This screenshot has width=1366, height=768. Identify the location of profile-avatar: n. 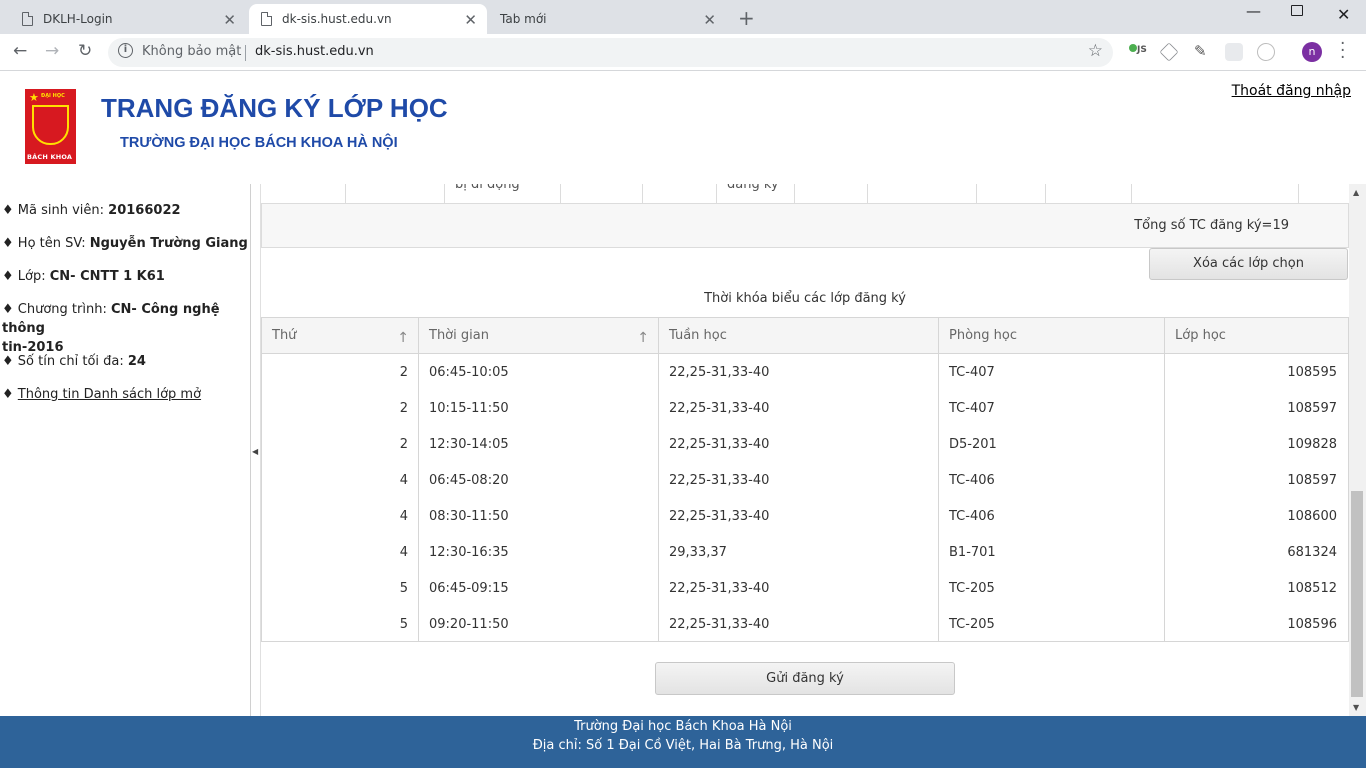
(1312, 52).